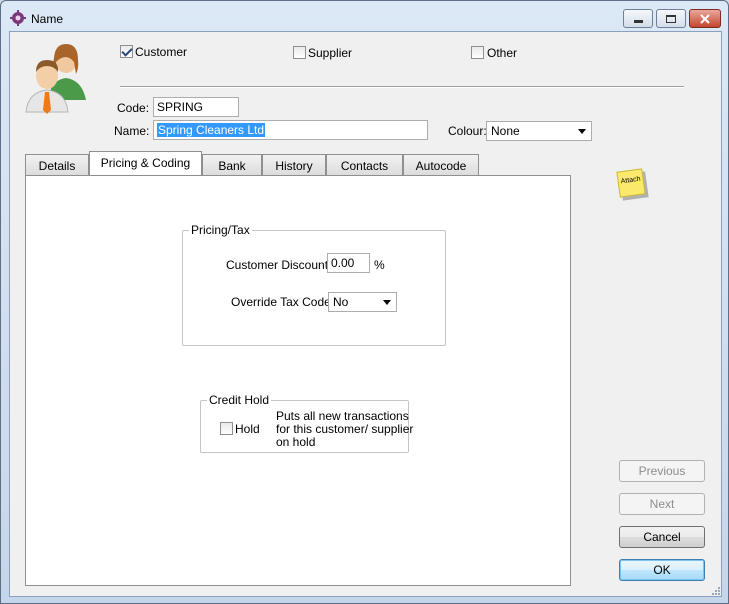 This screenshot has height=604, width=729. I want to click on cancel-button-label: Cancel, so click(662, 537).